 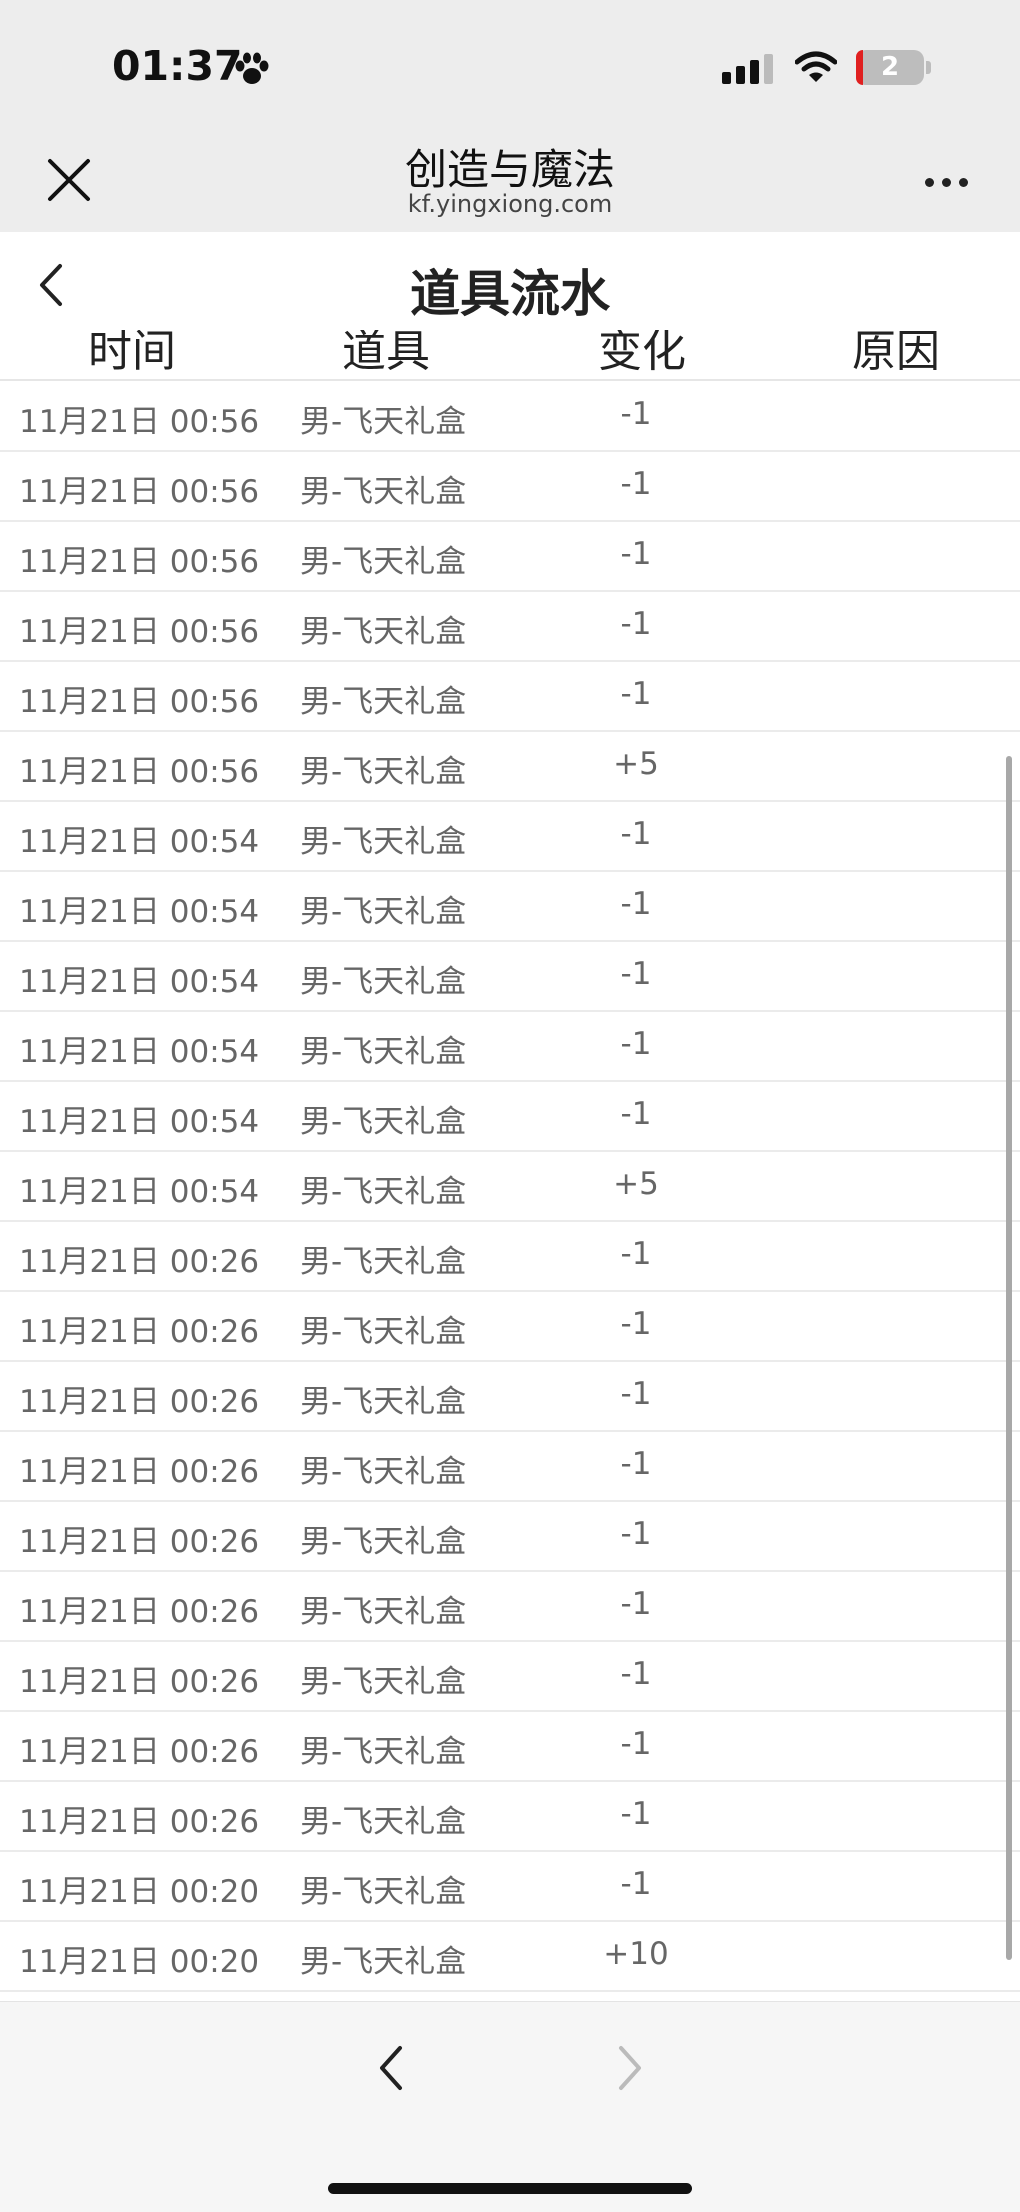 I want to click on row-change: +10, so click(x=636, y=1954).